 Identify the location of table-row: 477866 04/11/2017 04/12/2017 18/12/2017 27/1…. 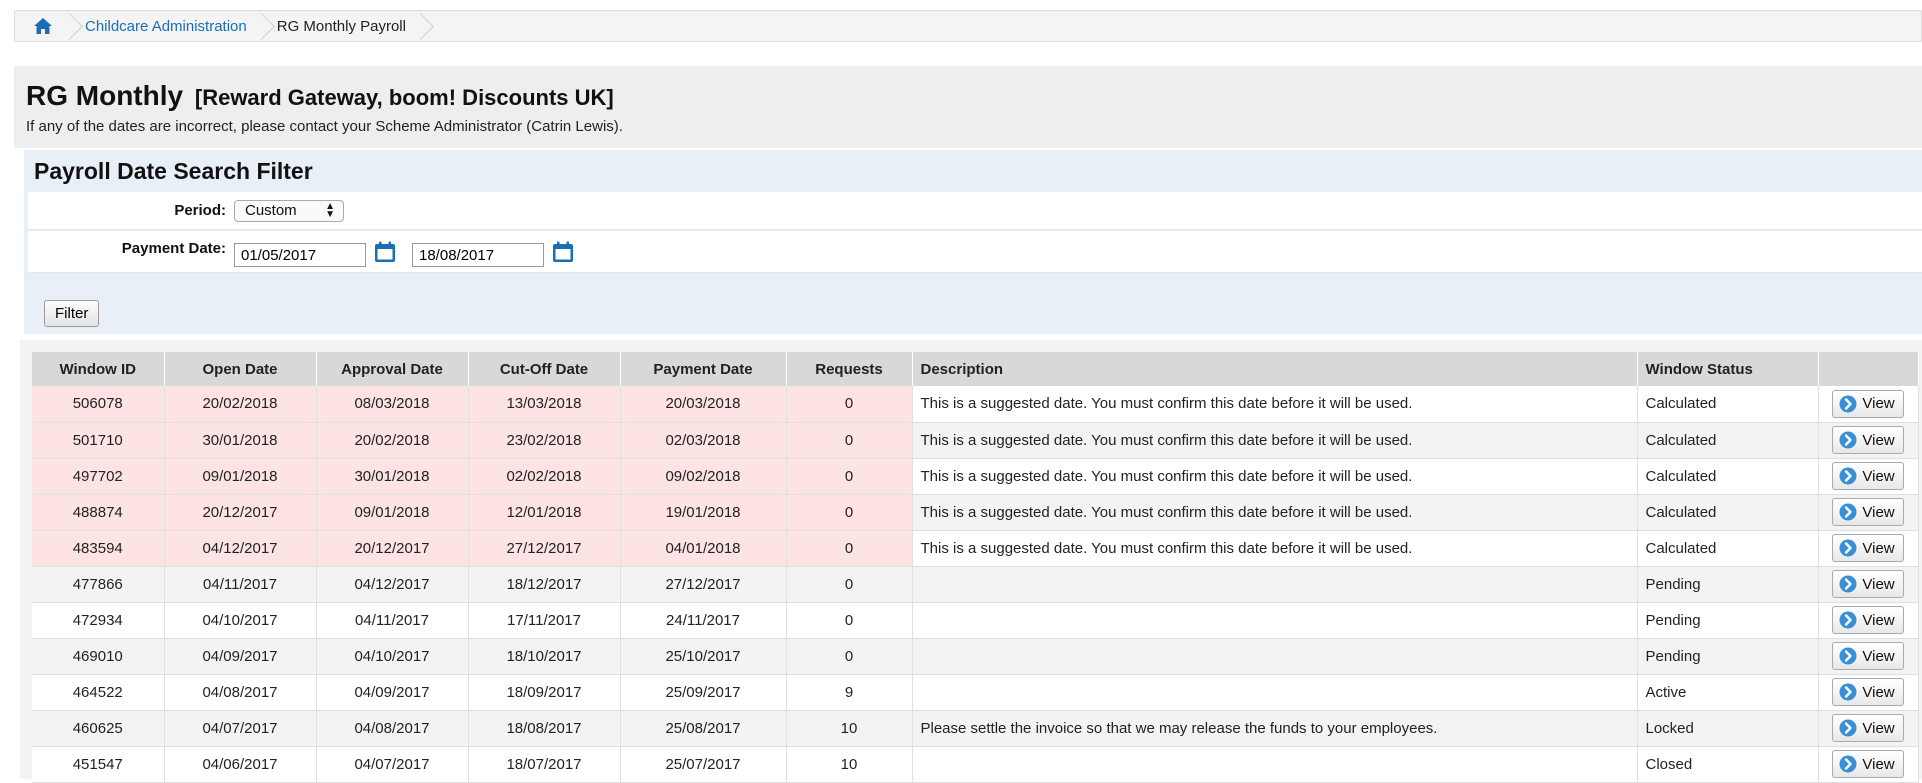
(975, 584).